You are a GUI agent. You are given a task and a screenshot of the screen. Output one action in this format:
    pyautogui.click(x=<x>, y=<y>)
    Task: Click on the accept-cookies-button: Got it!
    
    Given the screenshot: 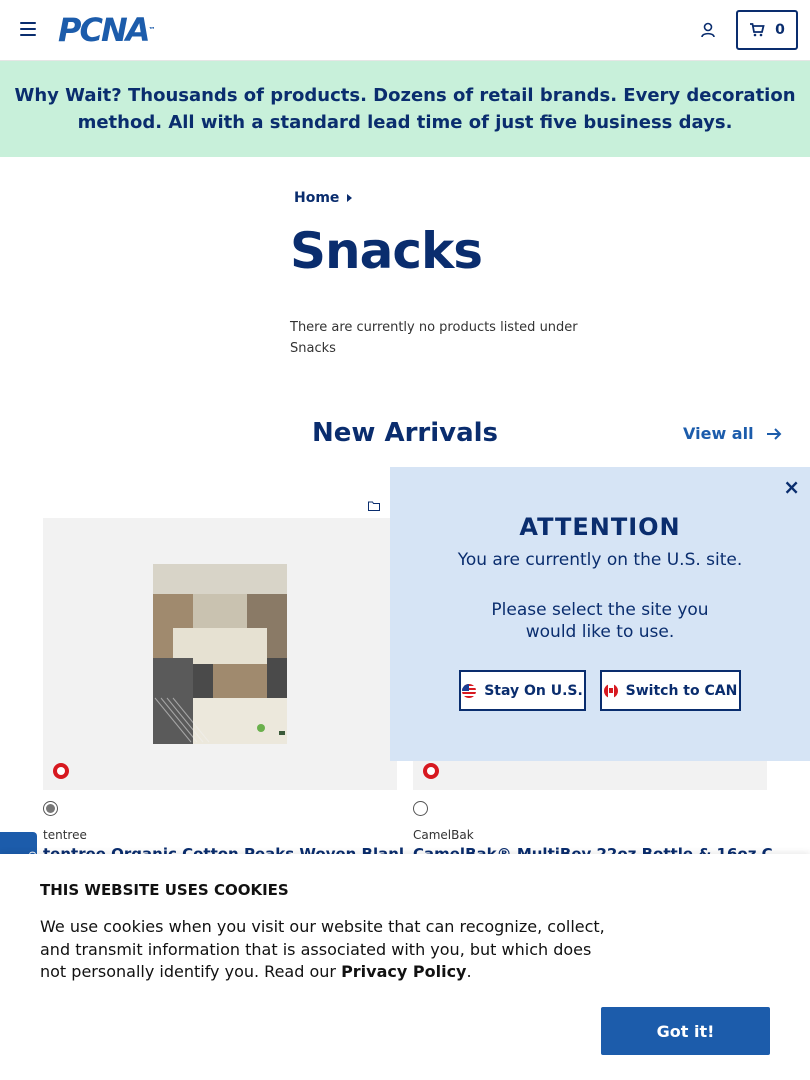 What is the action you would take?
    pyautogui.click(x=685, y=1031)
    